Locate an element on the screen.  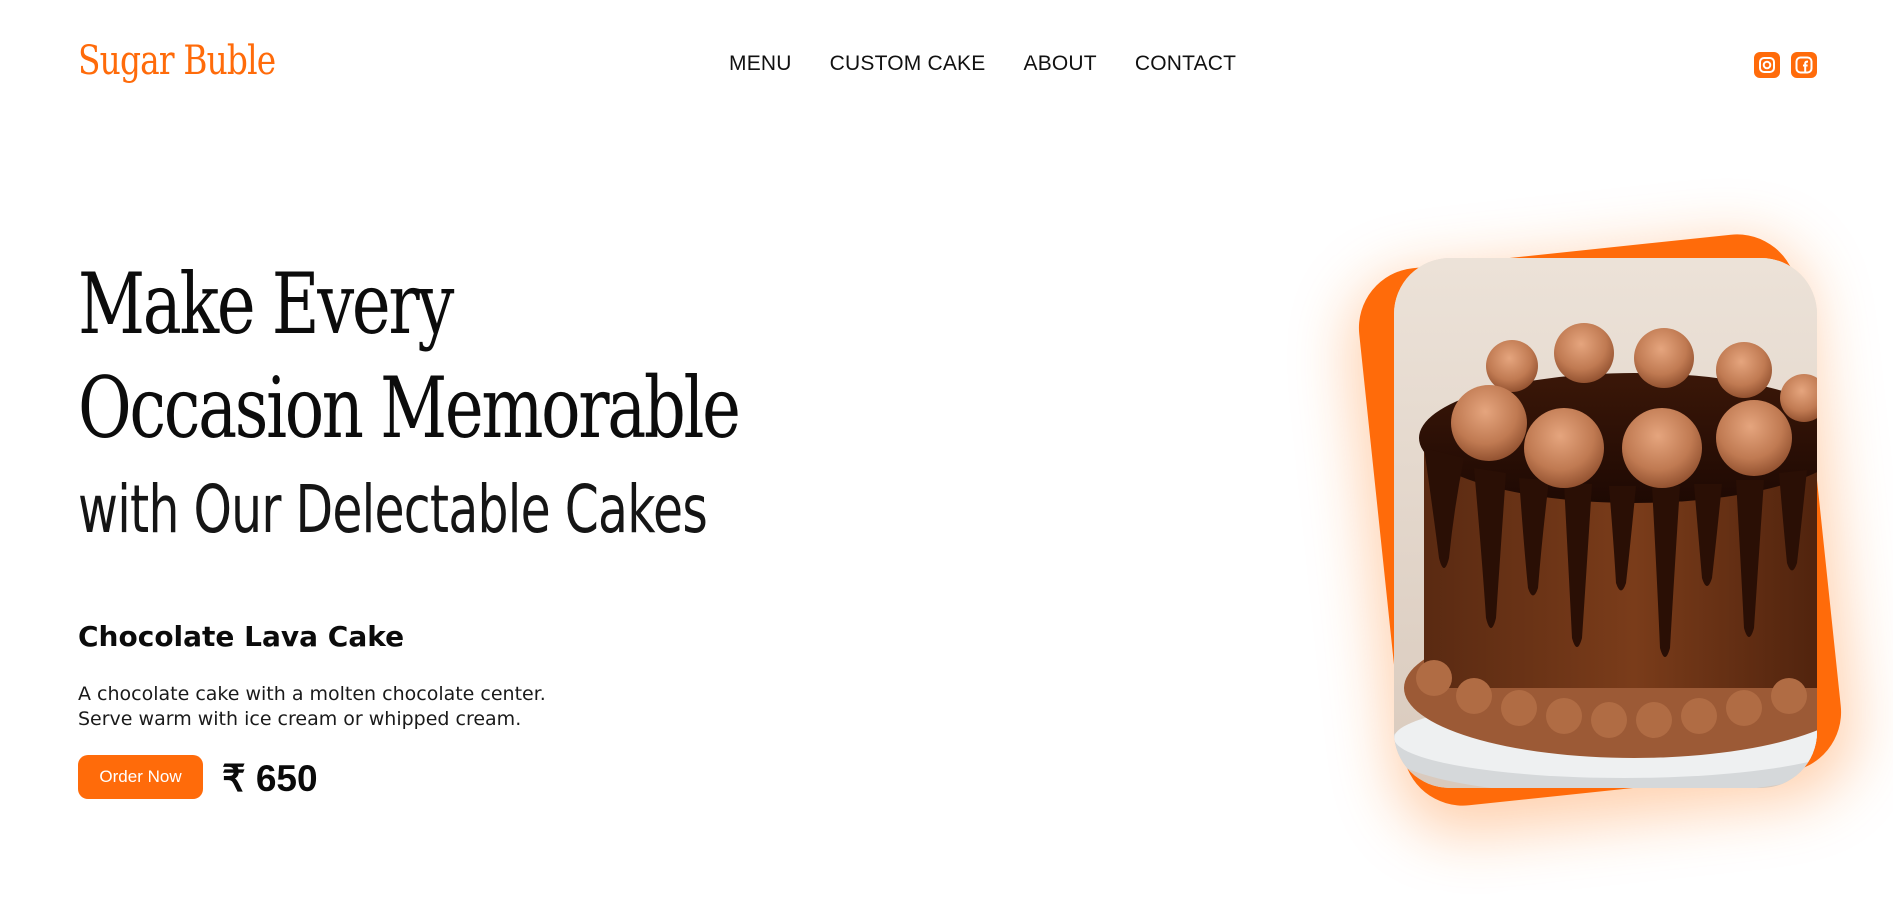
nav-item-contact: CONTACT is located at coordinates (1185, 64).